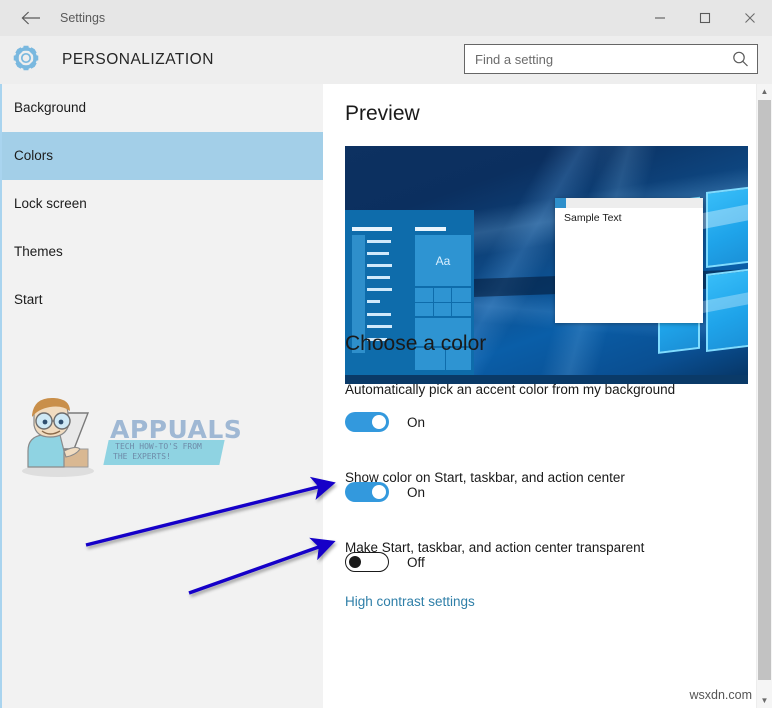 The image size is (772, 708). I want to click on toggle-transparent, so click(367, 562).